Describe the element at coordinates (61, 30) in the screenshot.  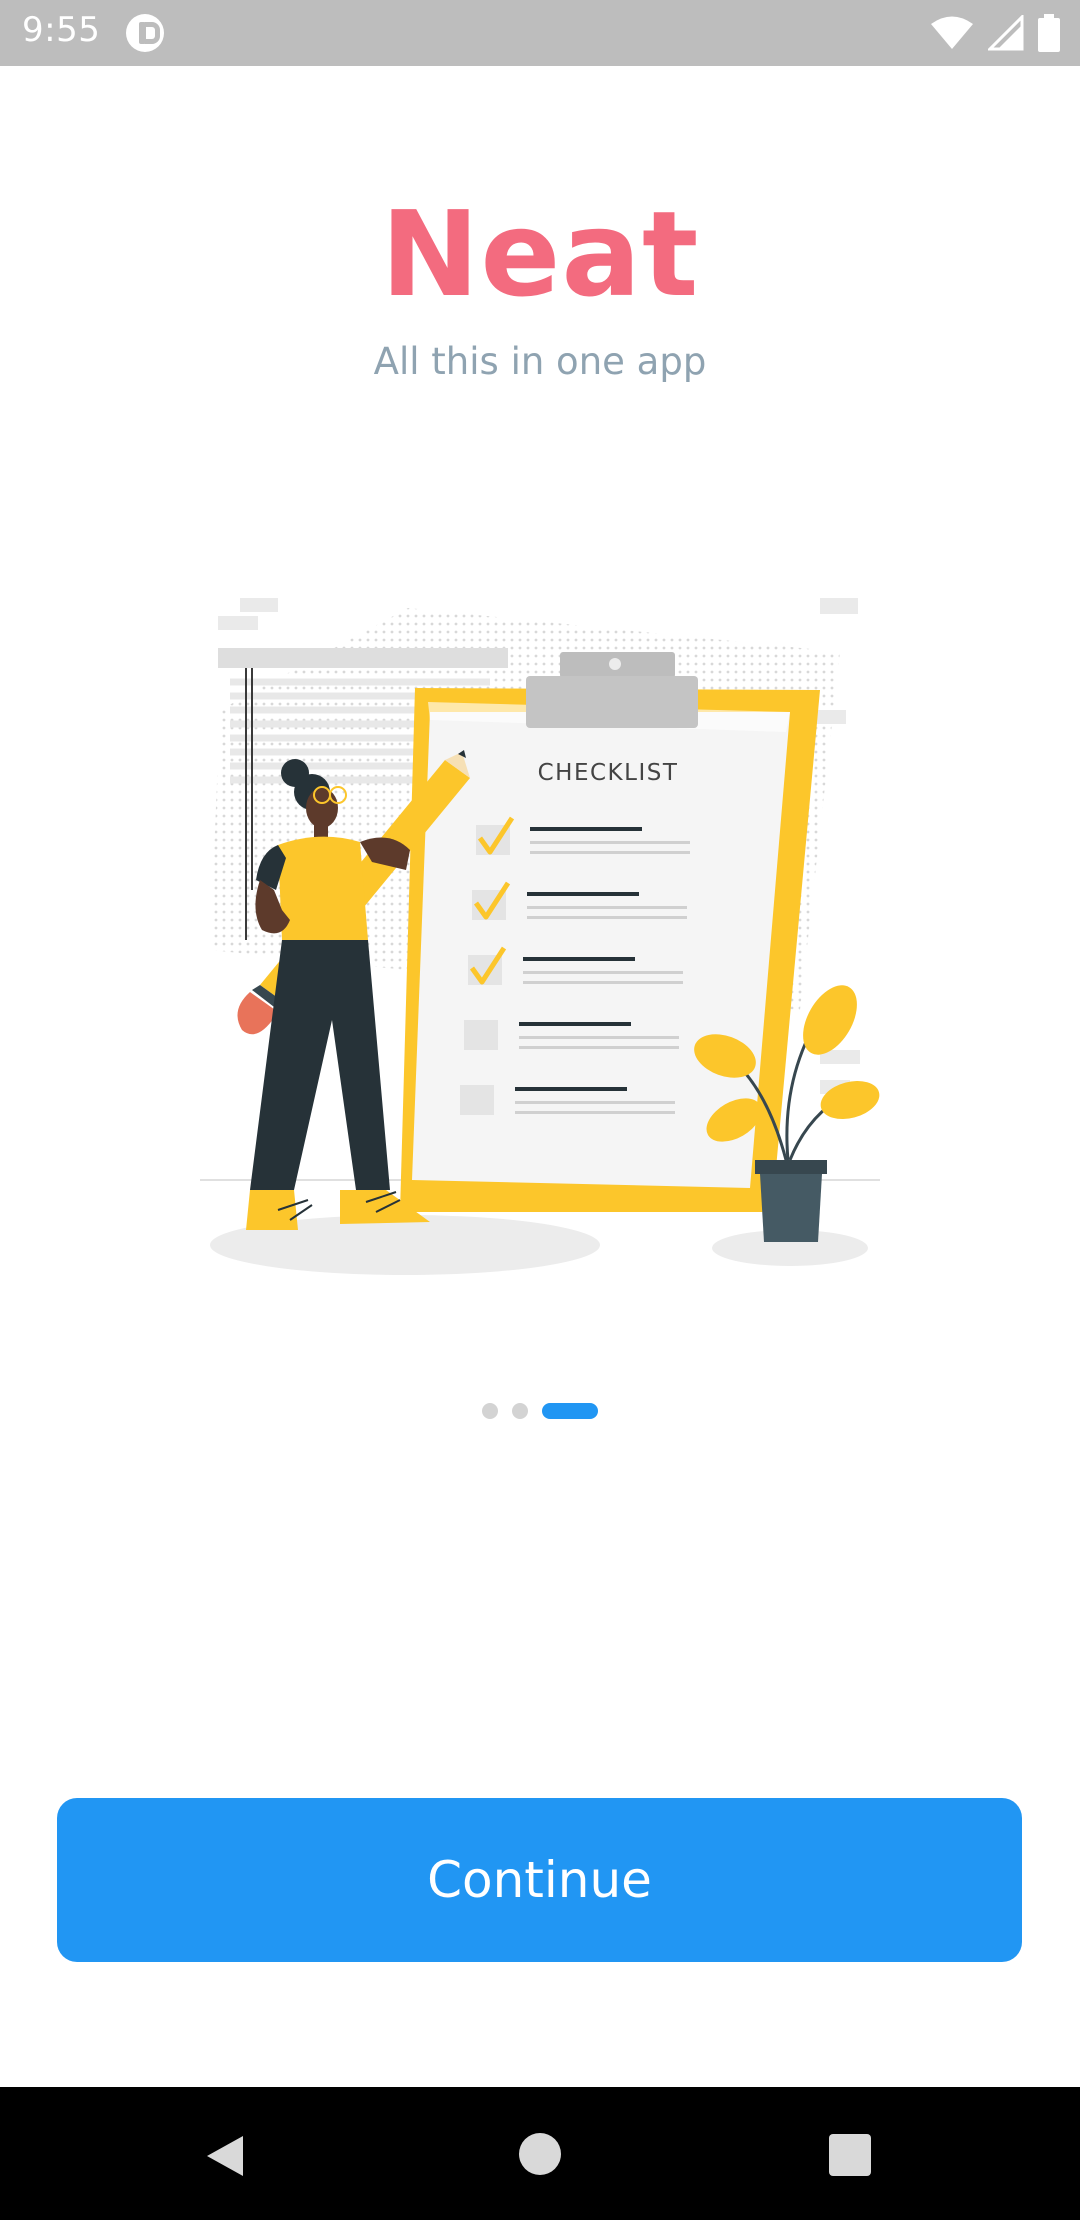
I see `status-time: 9:55` at that location.